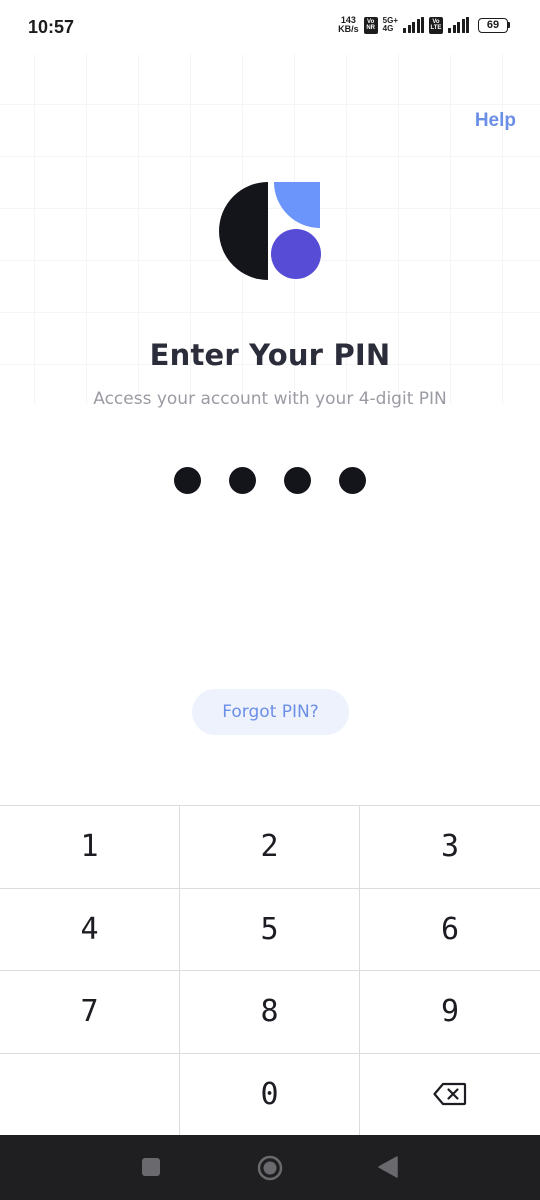  What do you see at coordinates (270, 712) in the screenshot?
I see `forgot-pin-button: Forgot PIN?` at bounding box center [270, 712].